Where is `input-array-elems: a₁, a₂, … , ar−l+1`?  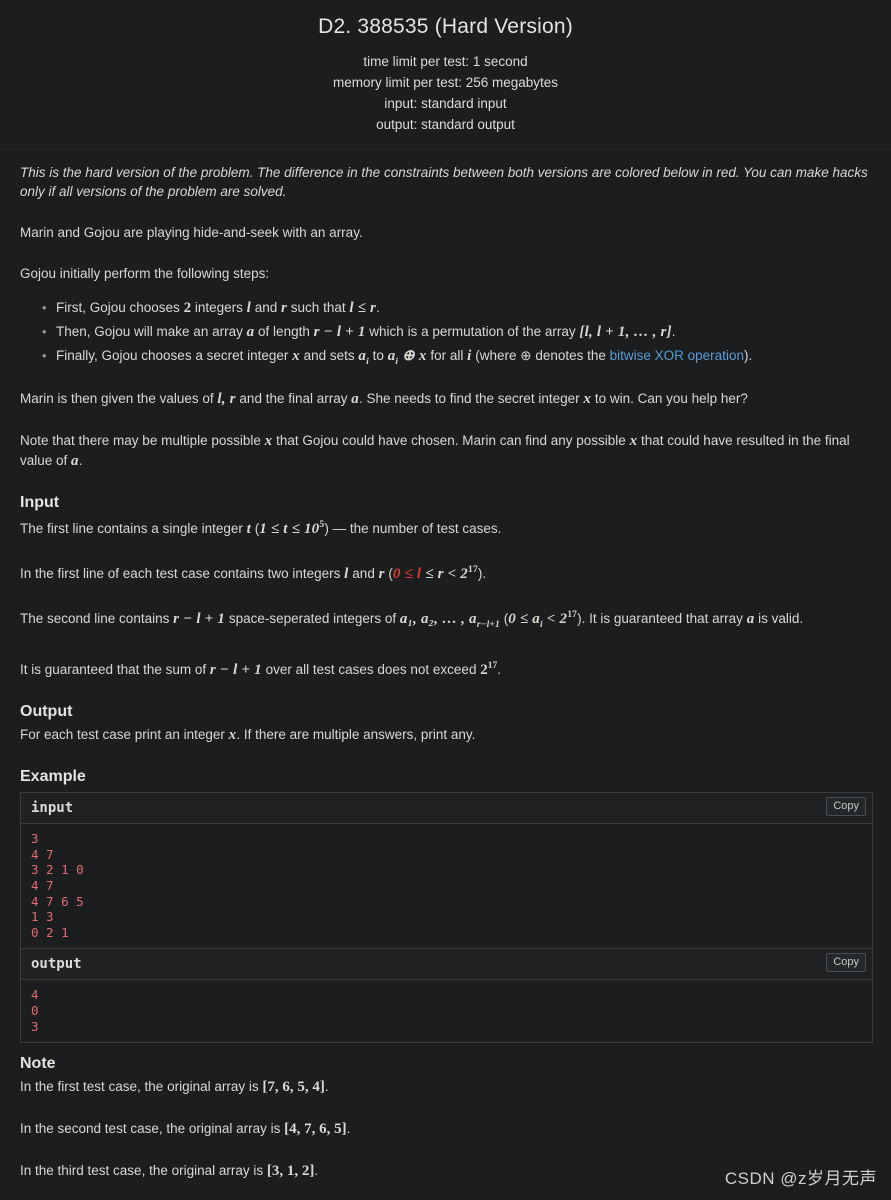
input-array-elems: a₁, a₂, … , ar−l+1 is located at coordinates (449, 621).